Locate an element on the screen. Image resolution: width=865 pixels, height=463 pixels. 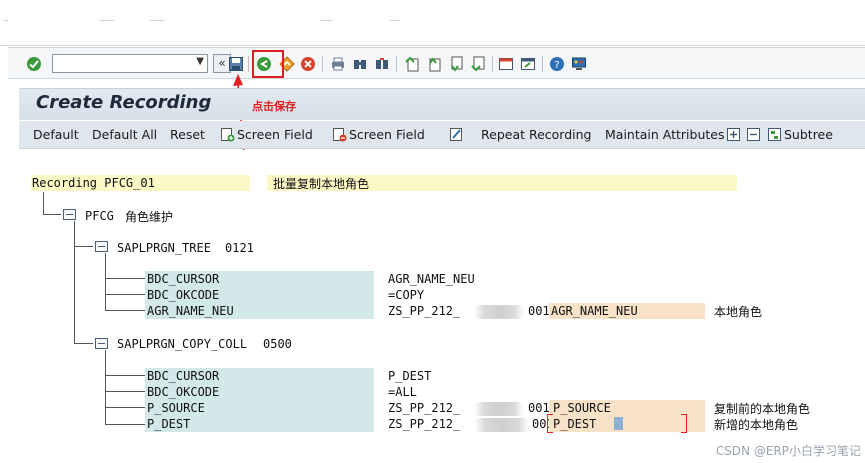
repeat-recording-label: Repeat Recording is located at coordinates (536, 134).